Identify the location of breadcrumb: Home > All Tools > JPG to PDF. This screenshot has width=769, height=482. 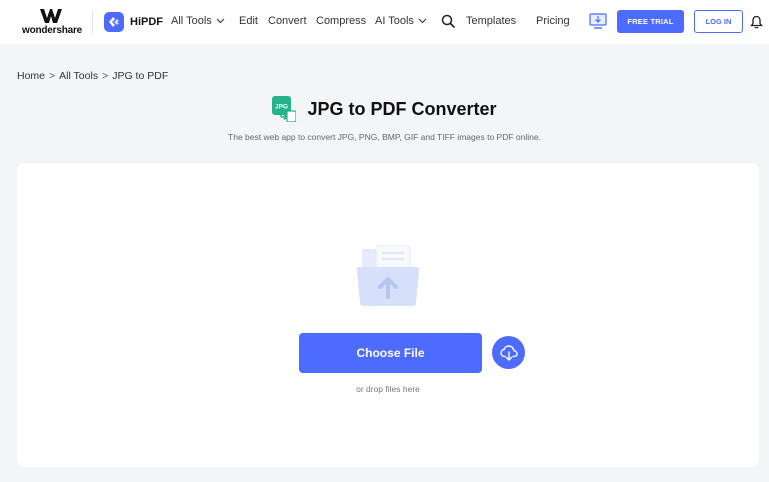
(92, 76).